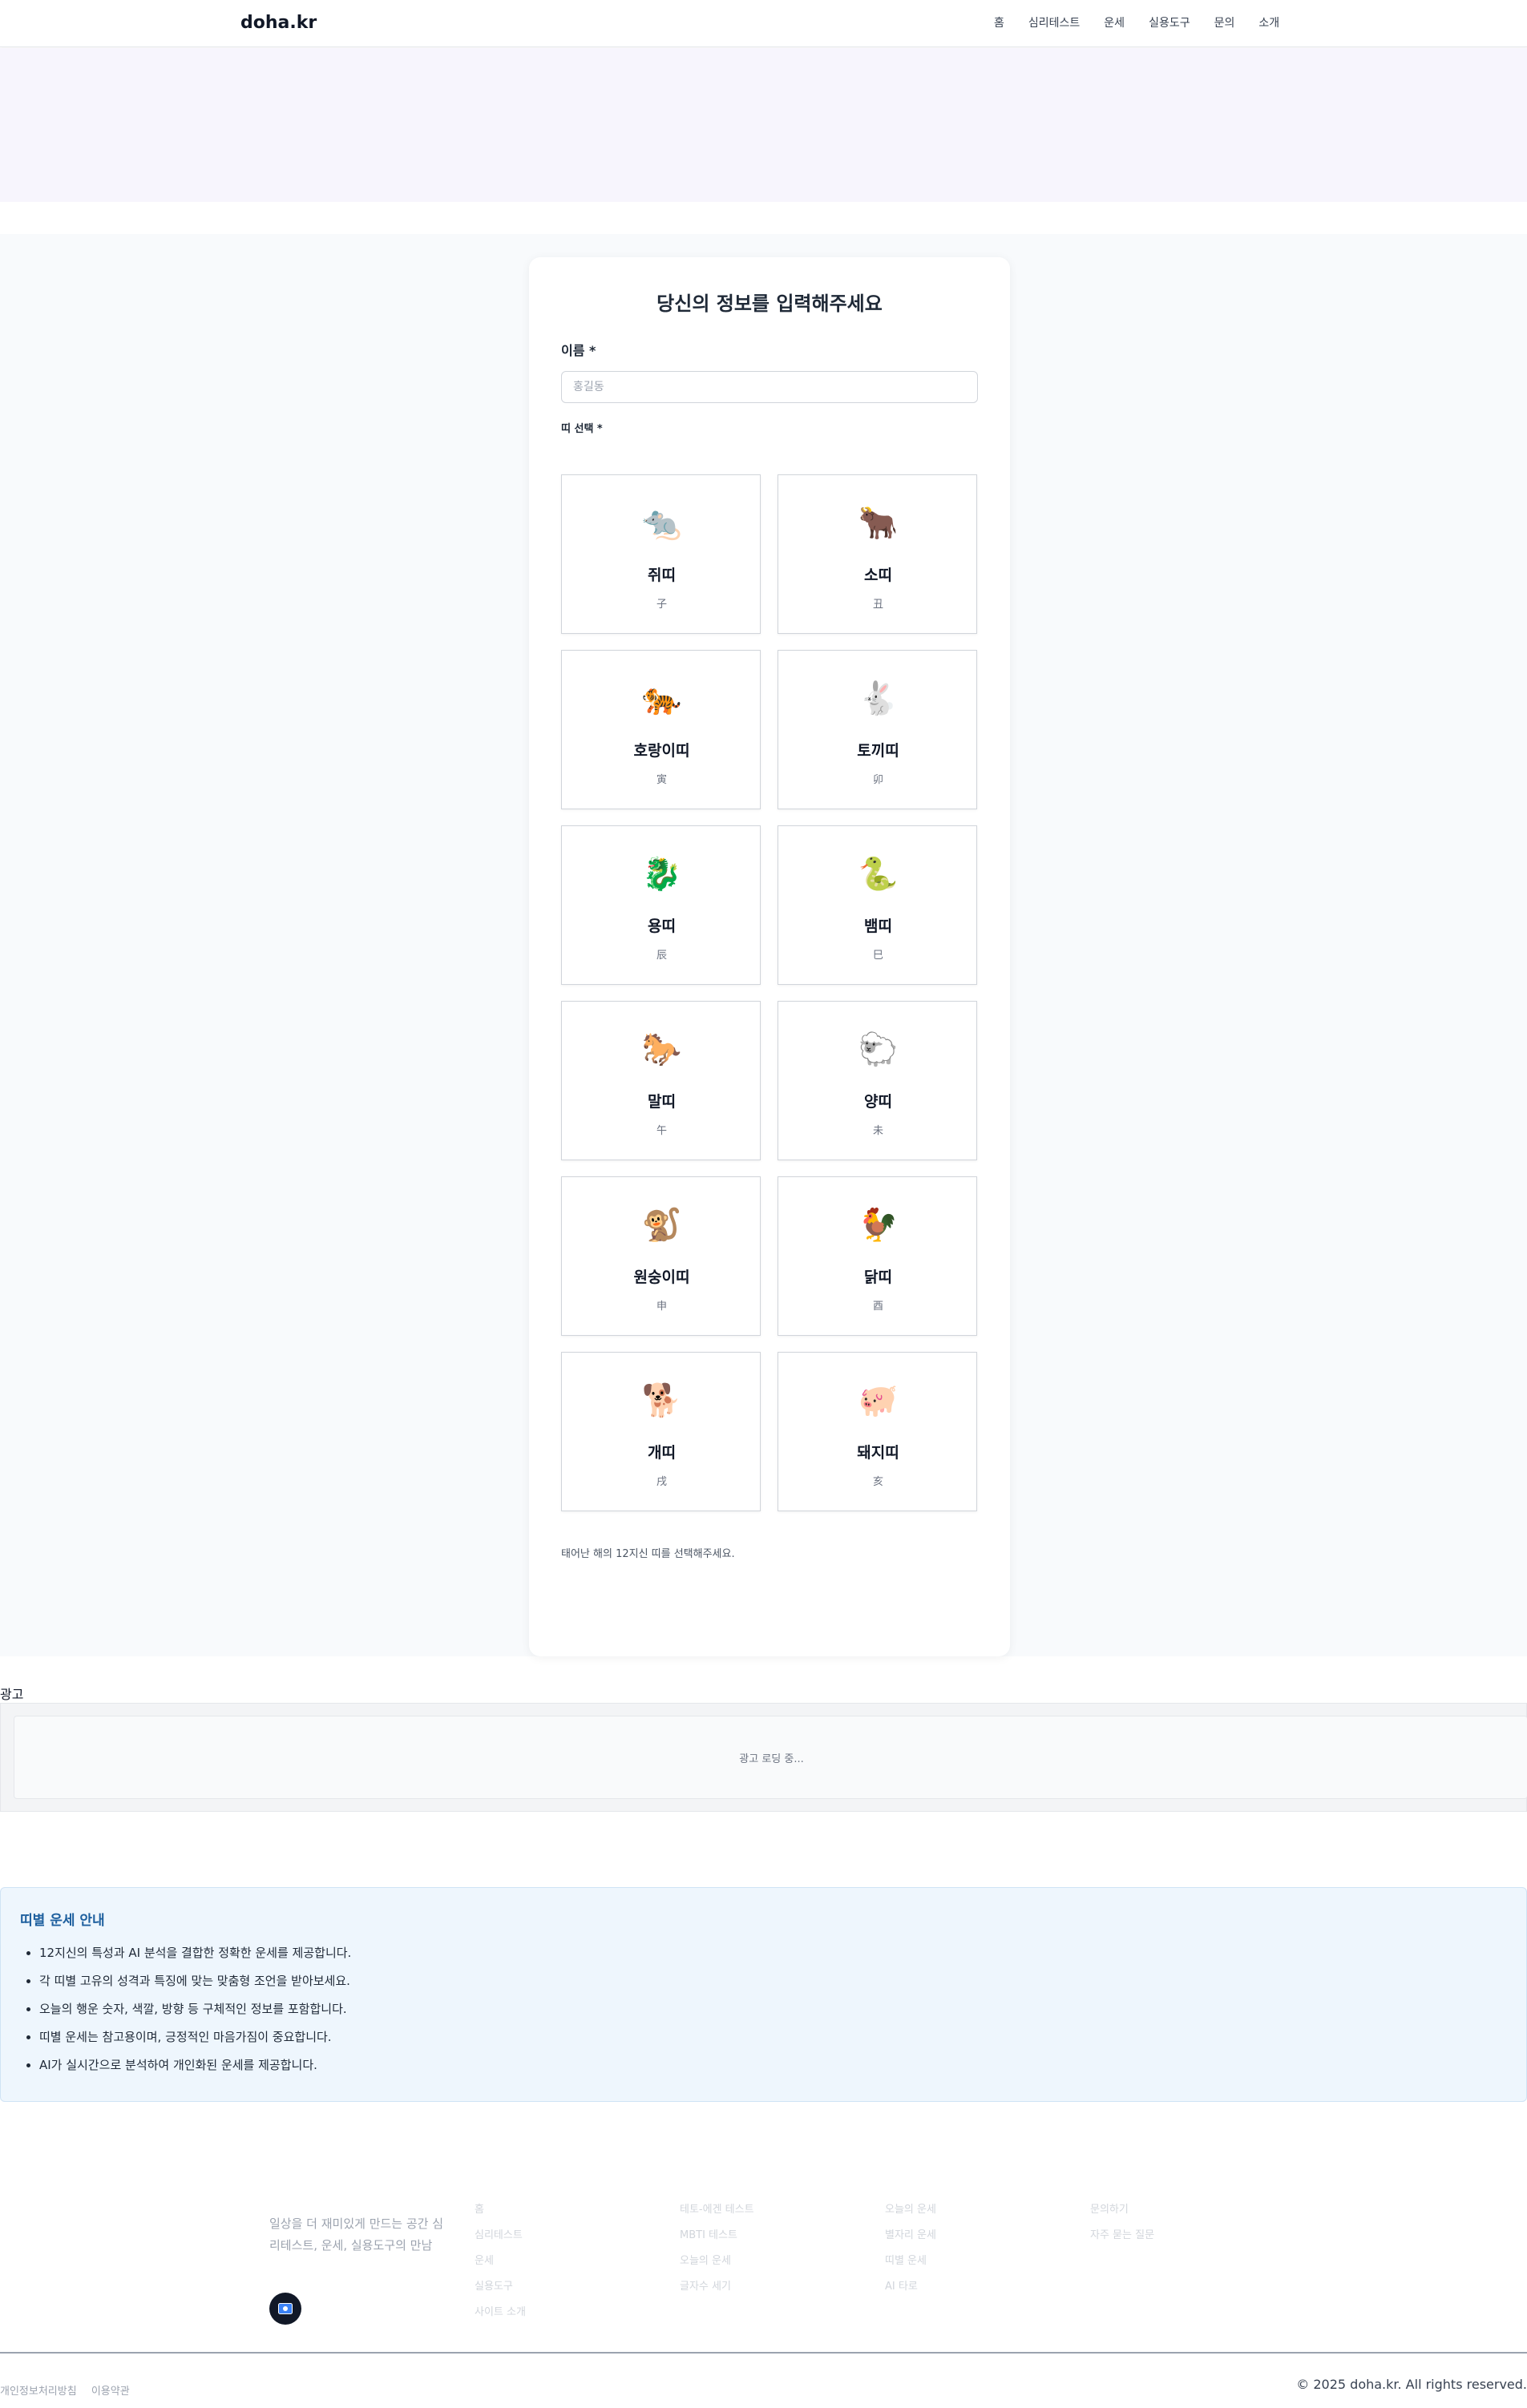 The width and height of the screenshot is (1527, 2408). Describe the element at coordinates (662, 605) in the screenshot. I see `zodiac-hanja: 子` at that location.